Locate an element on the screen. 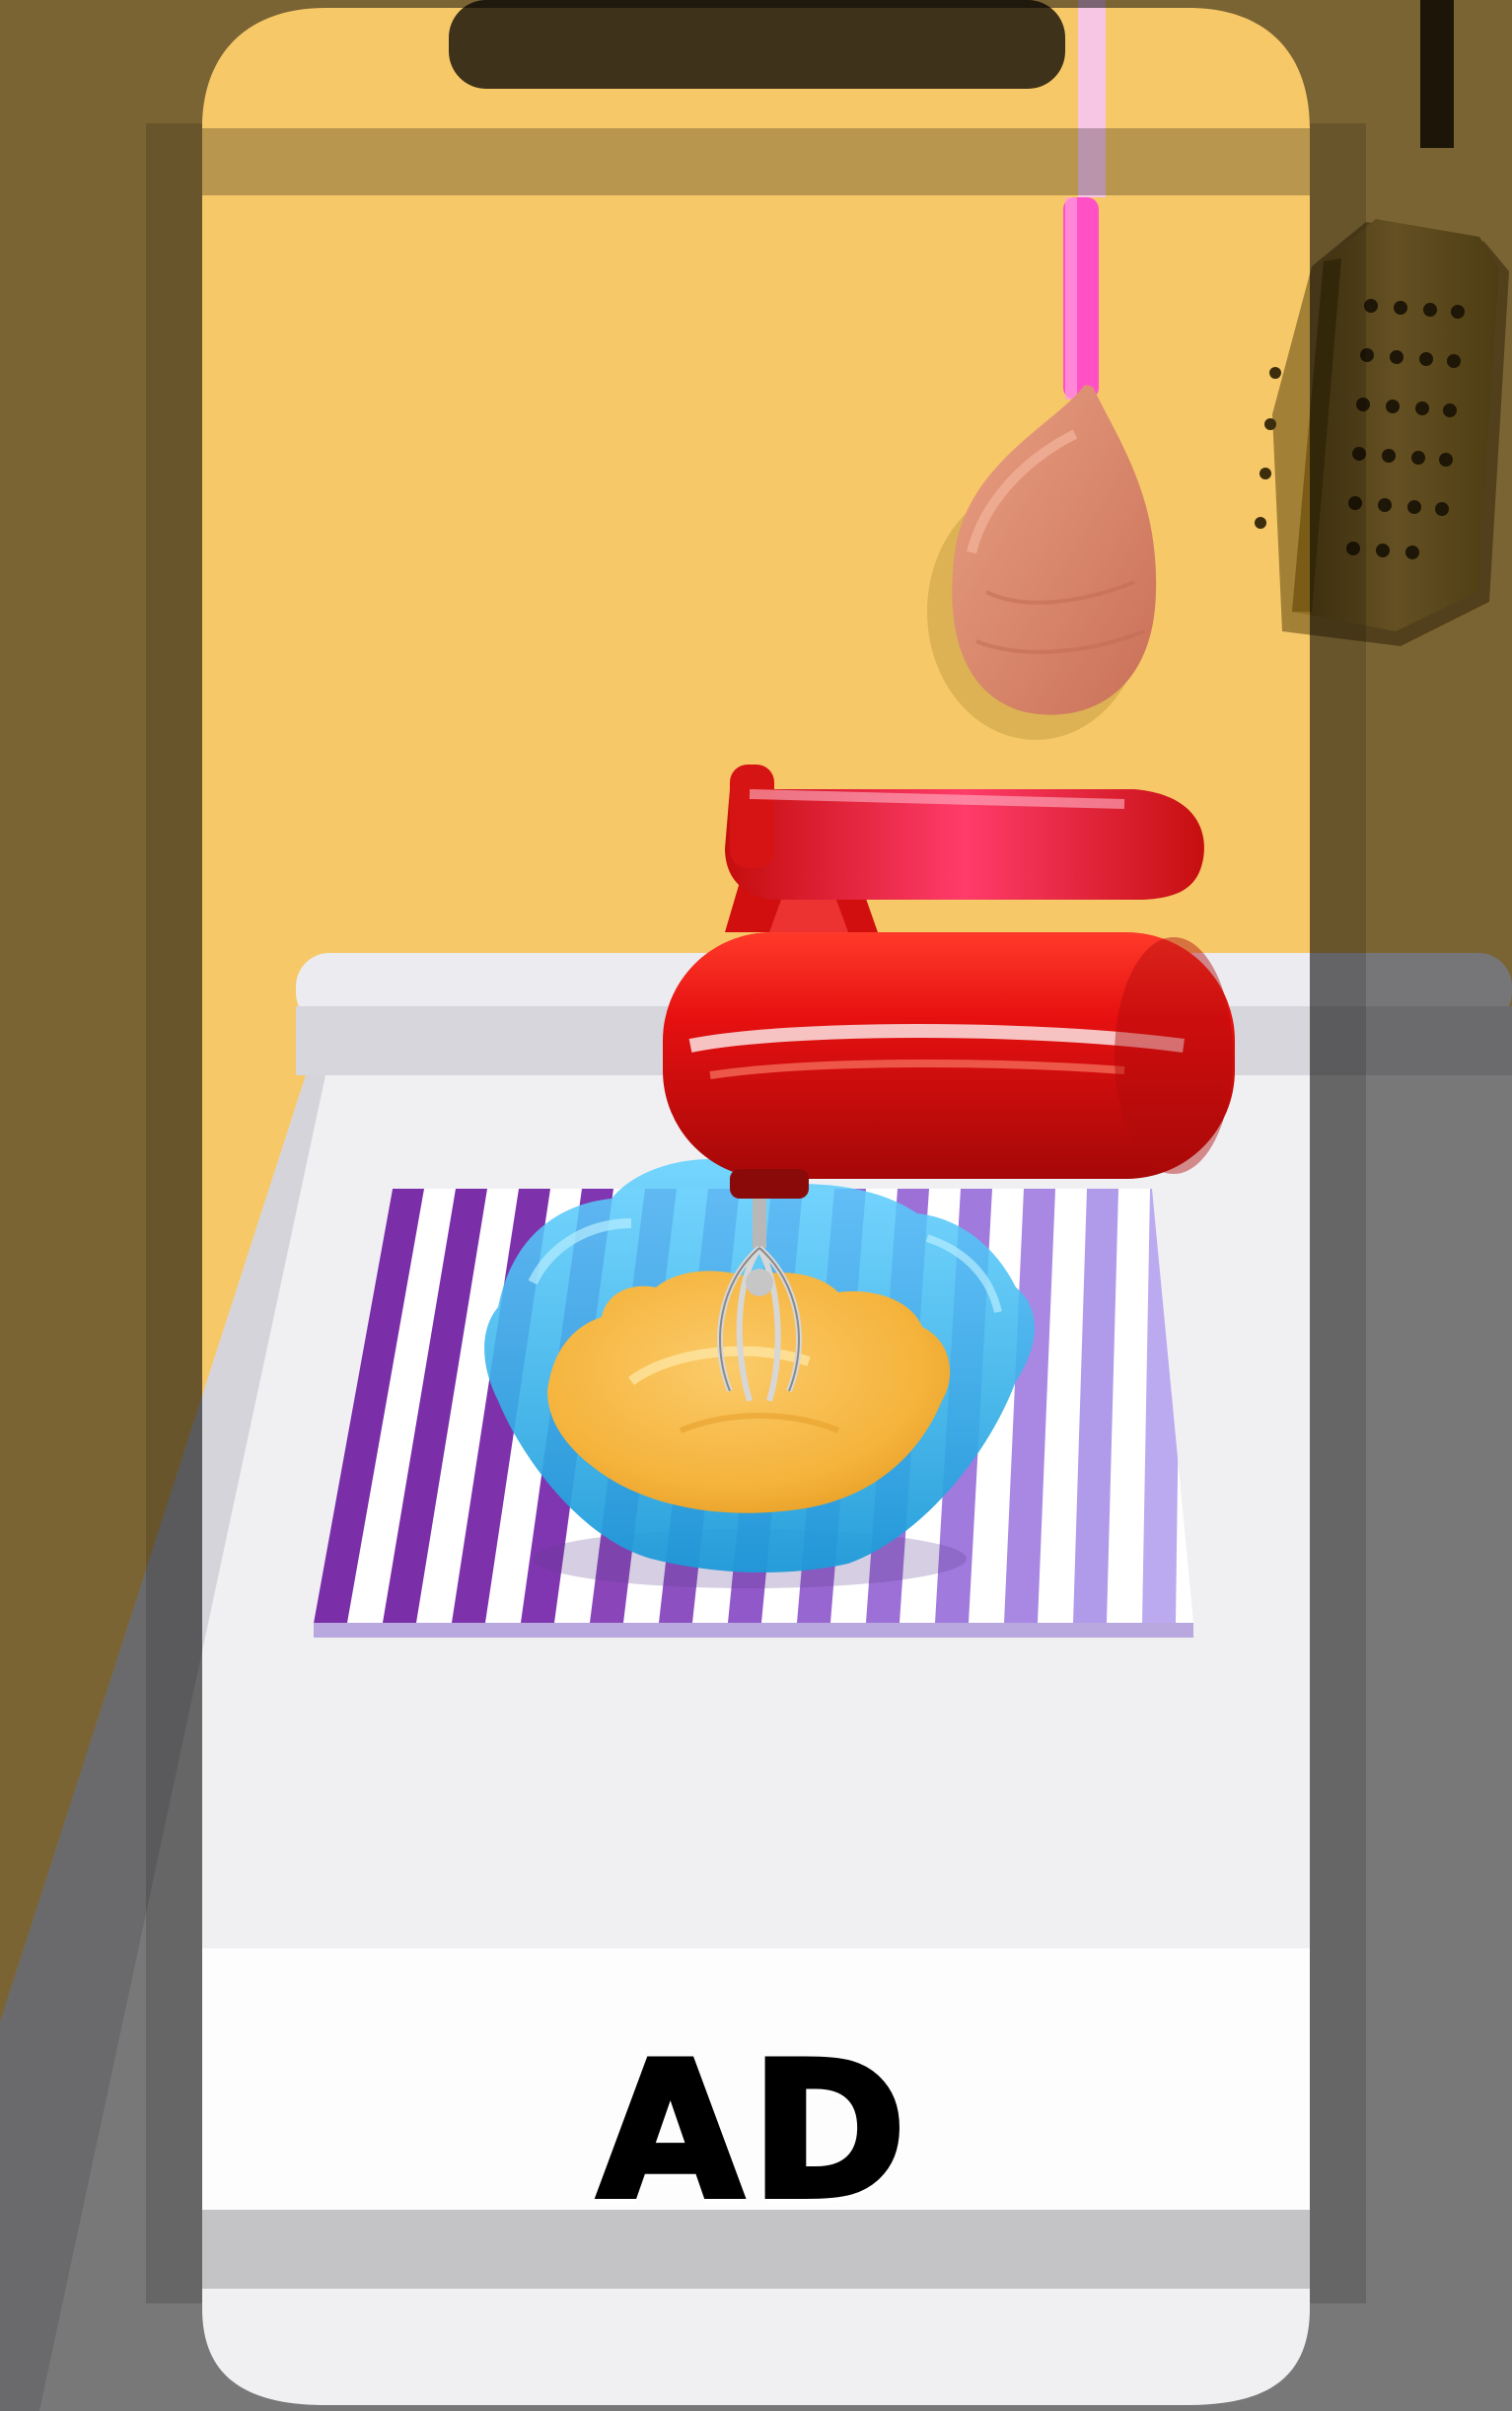  hand-mixer is located at coordinates (949, 982).